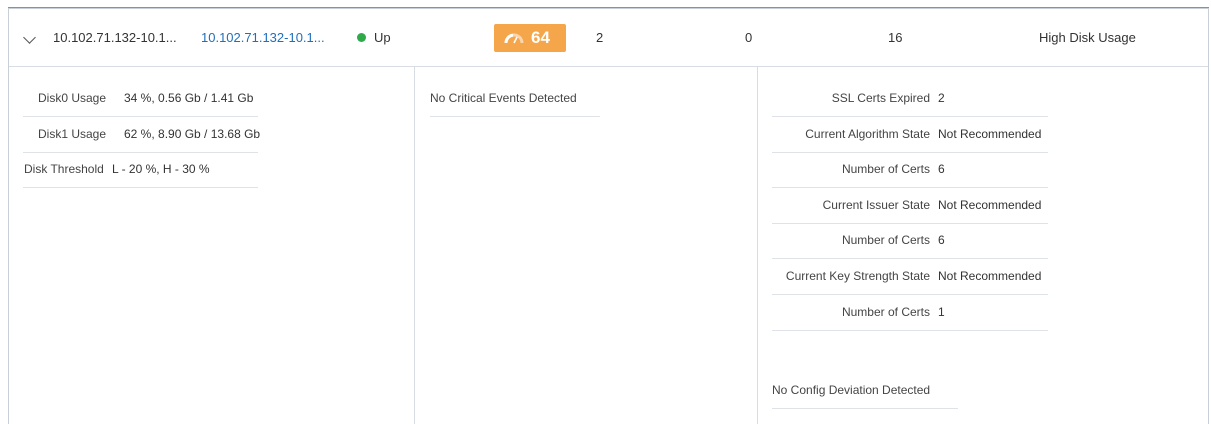 This screenshot has width=1211, height=424. I want to click on disk-row: Disk1 Usage 62 %, 8.90 Gb / 13.68 Gb, so click(142, 135).